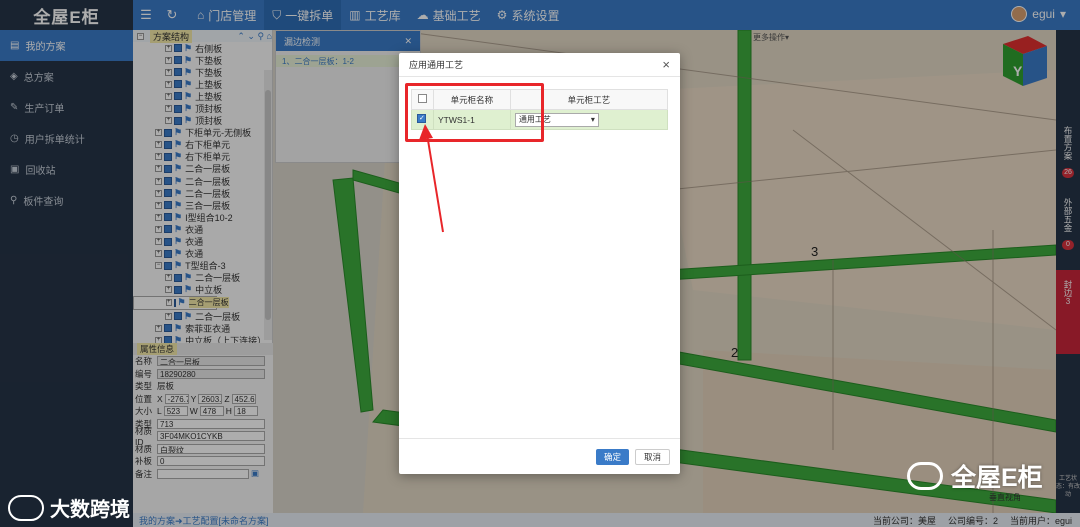 Image resolution: width=1080 pixels, height=527 pixels. I want to click on confirm-button: 确定, so click(612, 456).